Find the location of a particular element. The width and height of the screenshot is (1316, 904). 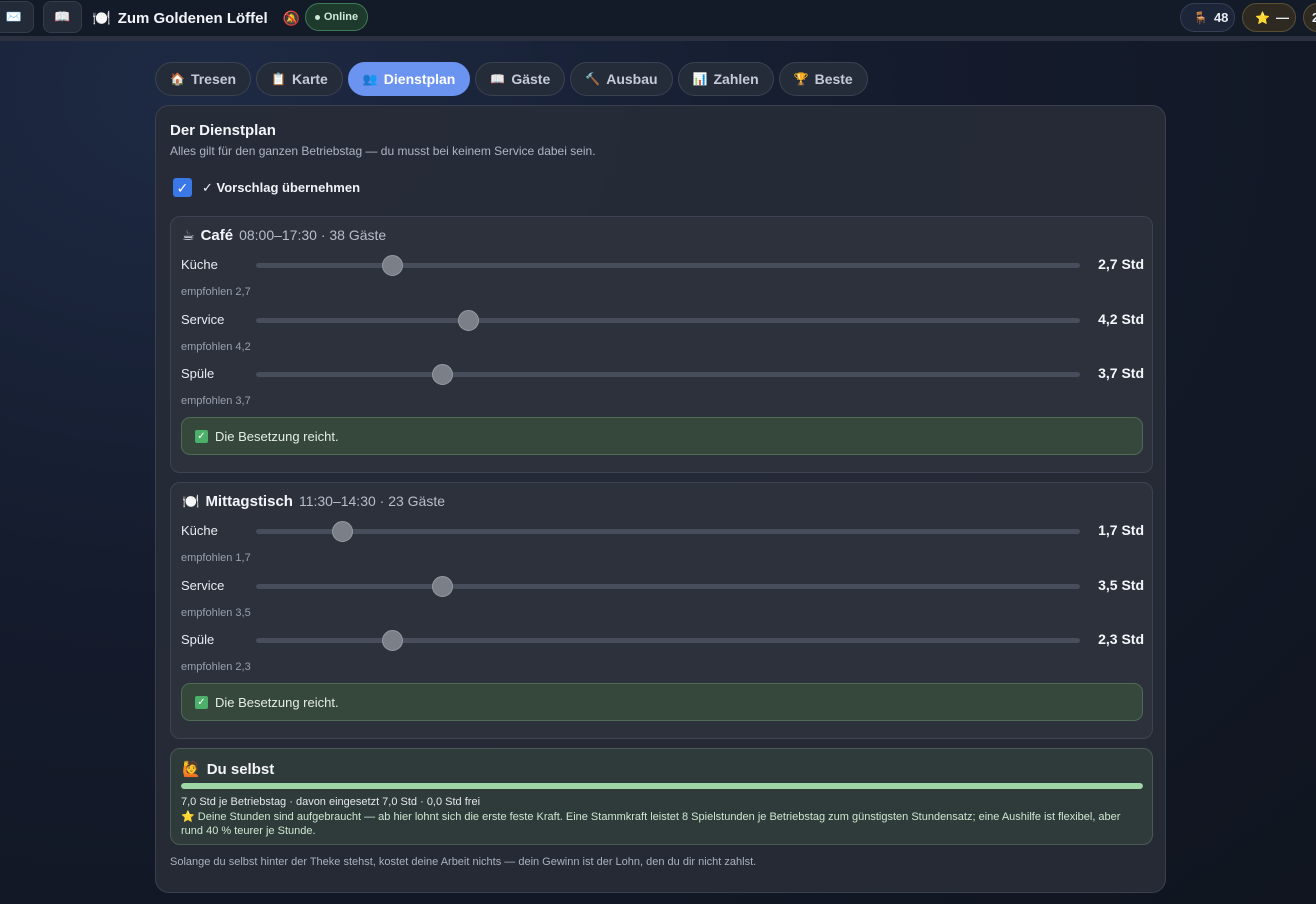

hammer-icon: 🔨 is located at coordinates (593, 79).